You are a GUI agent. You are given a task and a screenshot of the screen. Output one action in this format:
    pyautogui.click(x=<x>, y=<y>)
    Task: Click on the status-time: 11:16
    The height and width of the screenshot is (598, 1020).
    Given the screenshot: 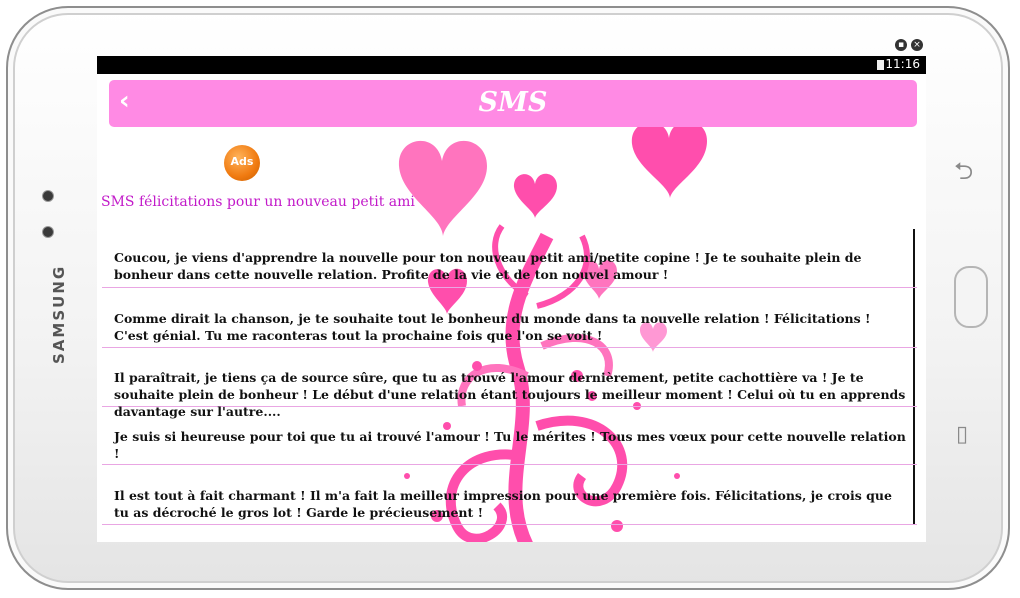 What is the action you would take?
    pyautogui.click(x=902, y=64)
    